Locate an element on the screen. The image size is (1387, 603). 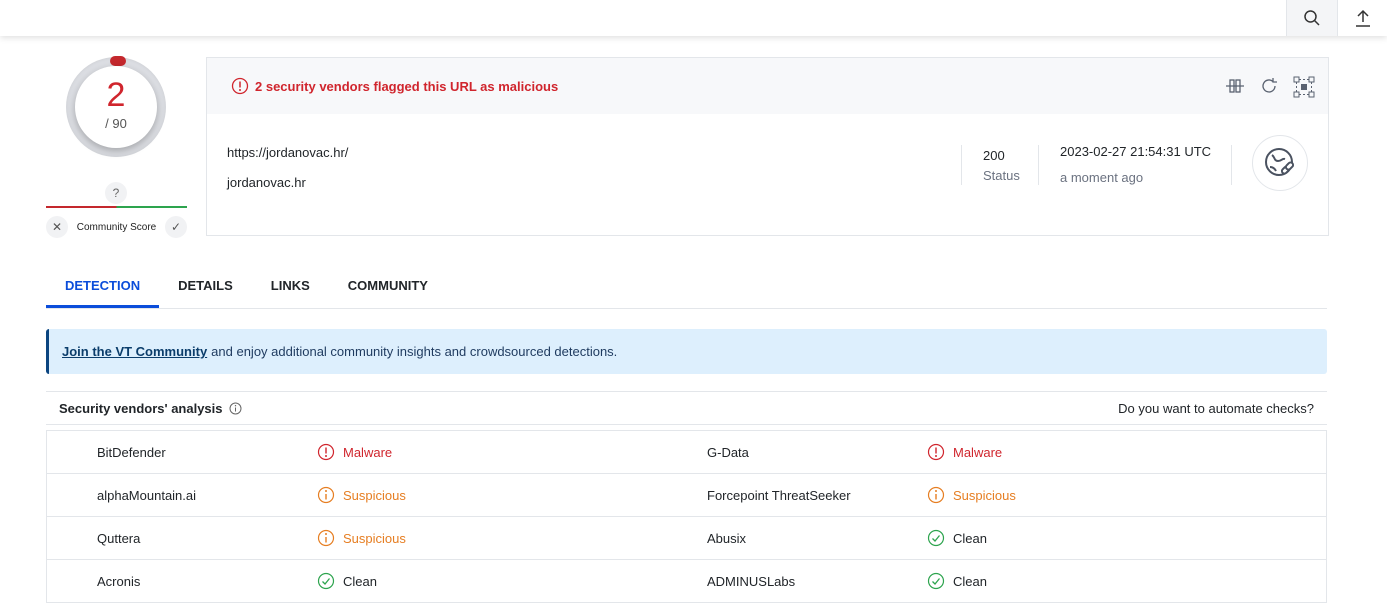
status-label: Status is located at coordinates (1001, 175).